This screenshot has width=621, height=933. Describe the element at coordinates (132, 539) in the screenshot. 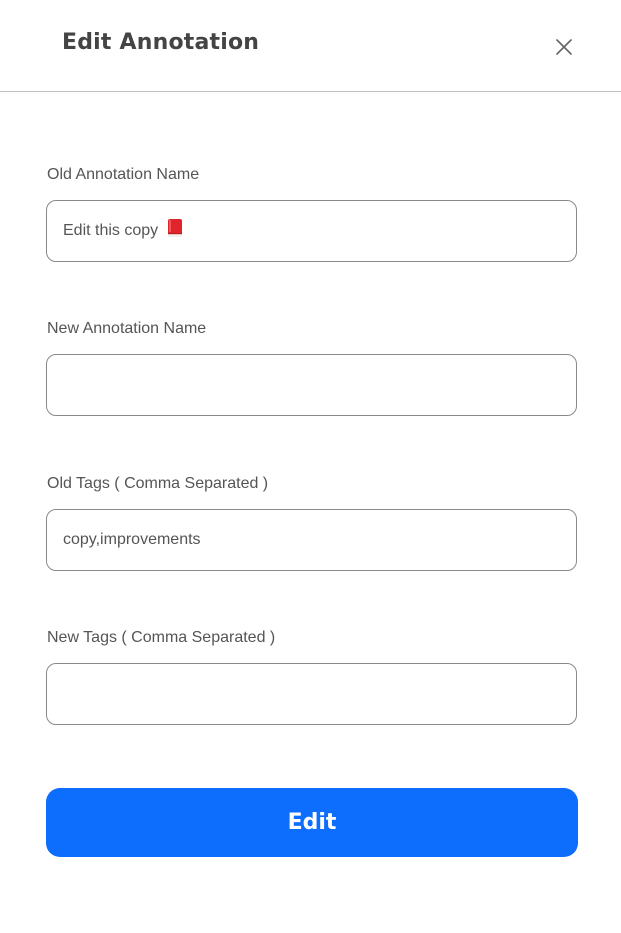

I see `old-tags-value: copy,improvements` at that location.